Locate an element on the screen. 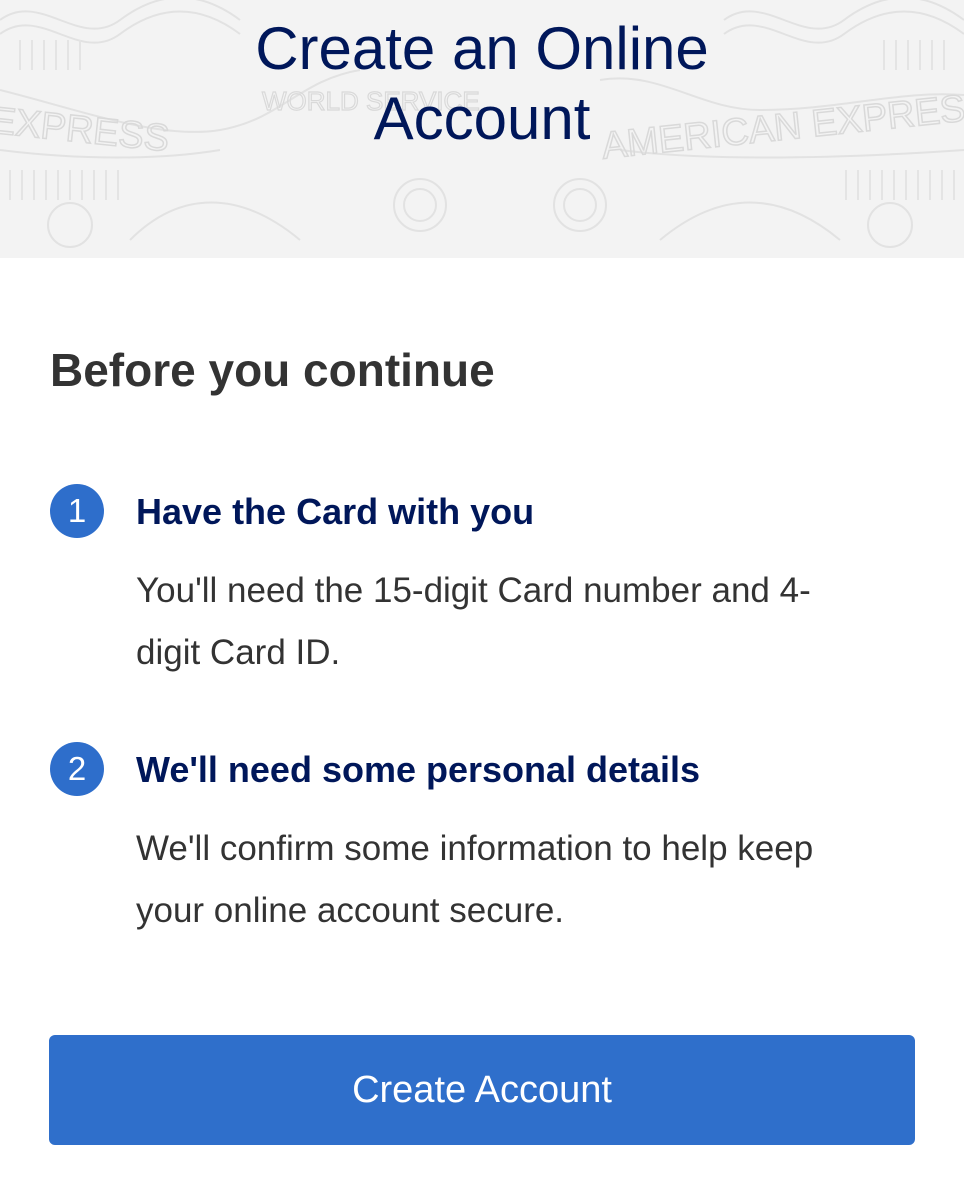 This screenshot has height=1200, width=964. step-number-badge: 1 is located at coordinates (77, 511).